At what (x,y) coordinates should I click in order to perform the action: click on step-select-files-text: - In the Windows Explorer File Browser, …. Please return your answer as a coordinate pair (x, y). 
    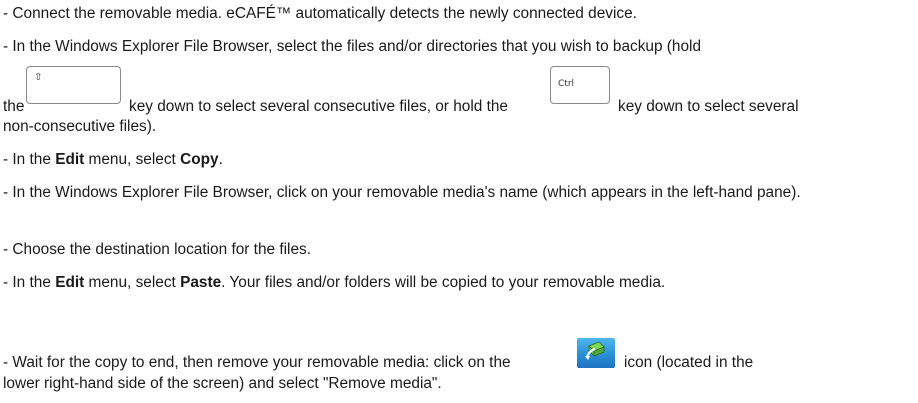
    Looking at the image, I should click on (352, 46).